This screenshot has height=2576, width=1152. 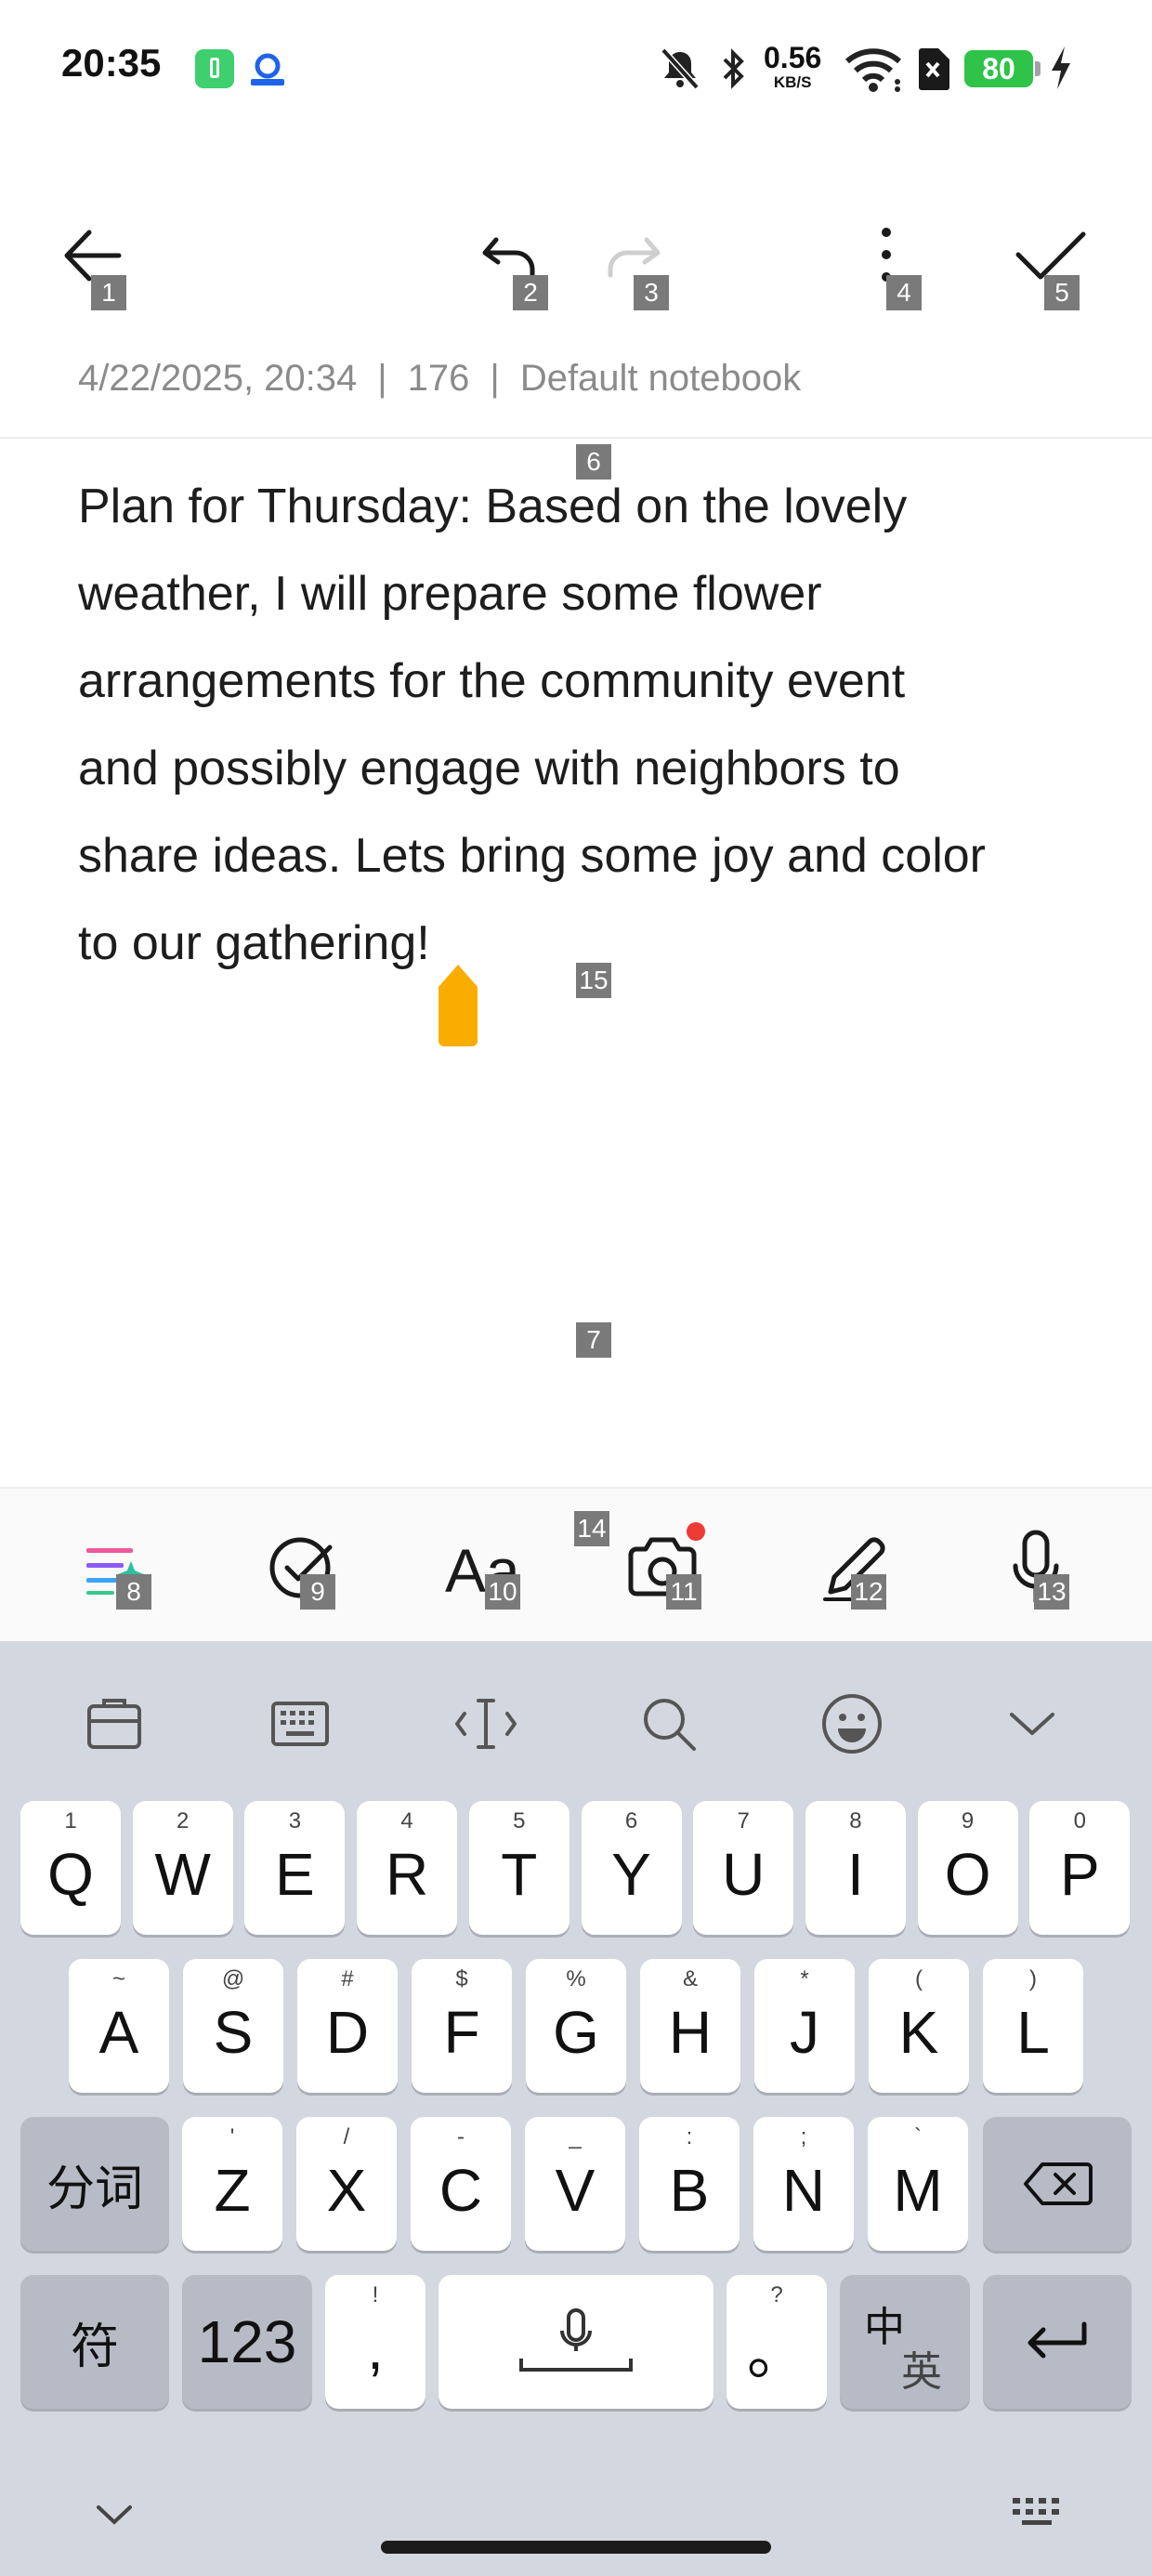 What do you see at coordinates (575, 2190) in the screenshot?
I see `key-label: V` at bounding box center [575, 2190].